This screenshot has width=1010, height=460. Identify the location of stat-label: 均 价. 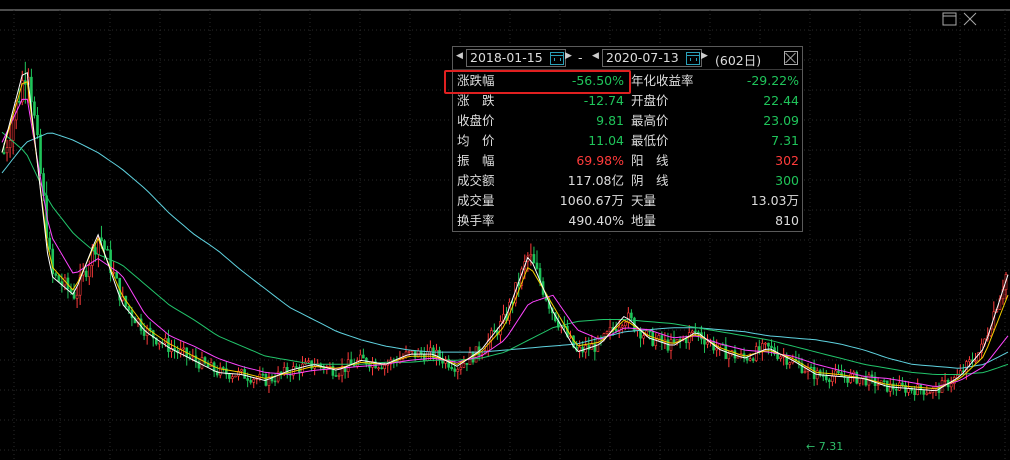
(476, 140).